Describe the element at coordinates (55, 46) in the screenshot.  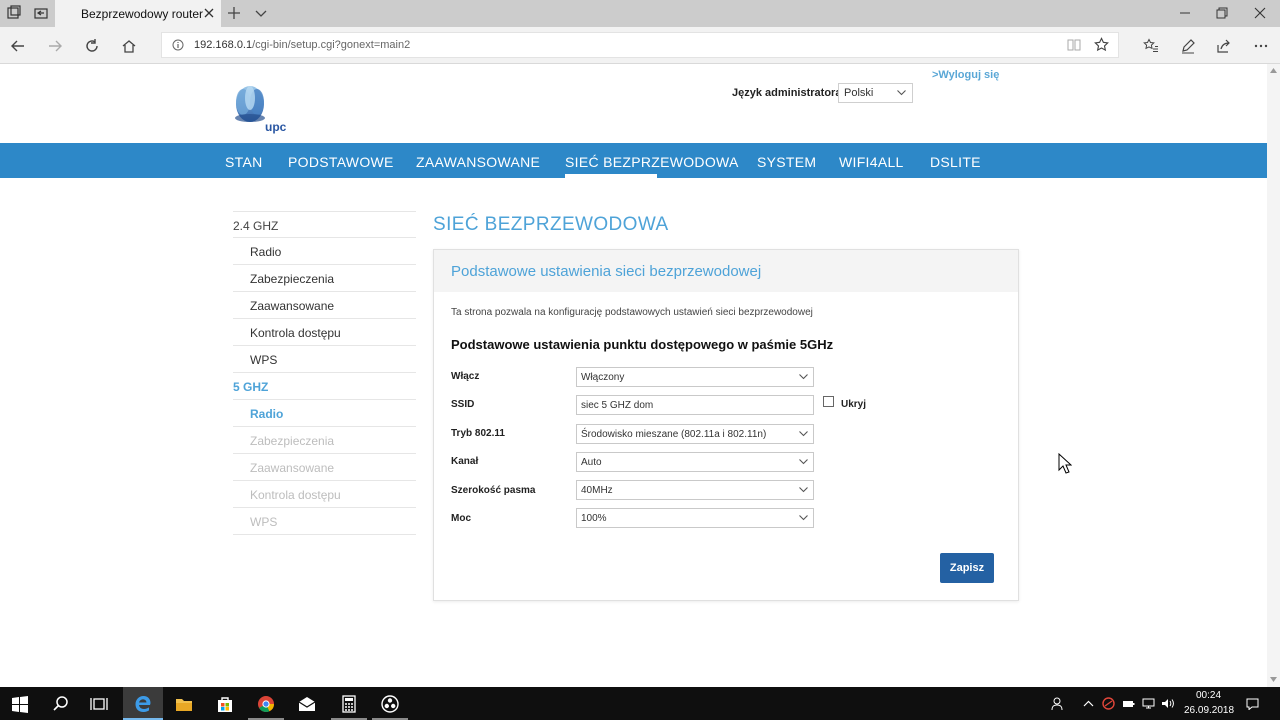
I see `forward-icon` at that location.